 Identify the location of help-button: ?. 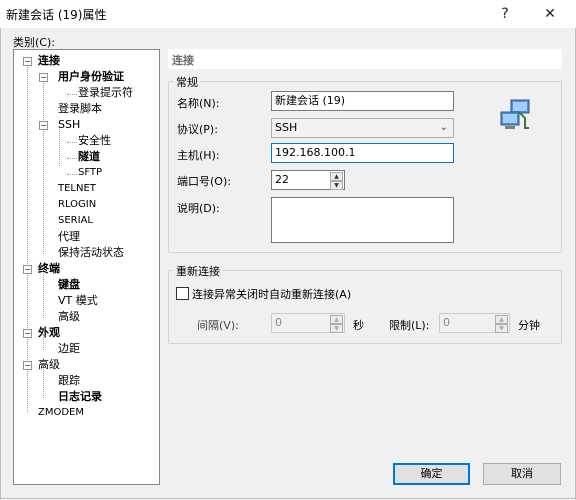
(505, 14).